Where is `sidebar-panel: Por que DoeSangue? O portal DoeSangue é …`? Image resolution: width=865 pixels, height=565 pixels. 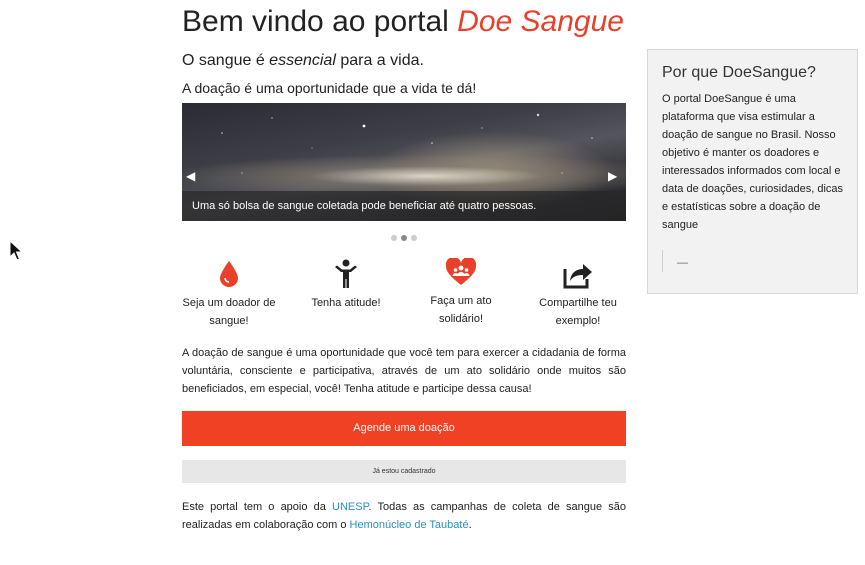 sidebar-panel: Por que DoeSangue? O portal DoeSangue é … is located at coordinates (752, 171).